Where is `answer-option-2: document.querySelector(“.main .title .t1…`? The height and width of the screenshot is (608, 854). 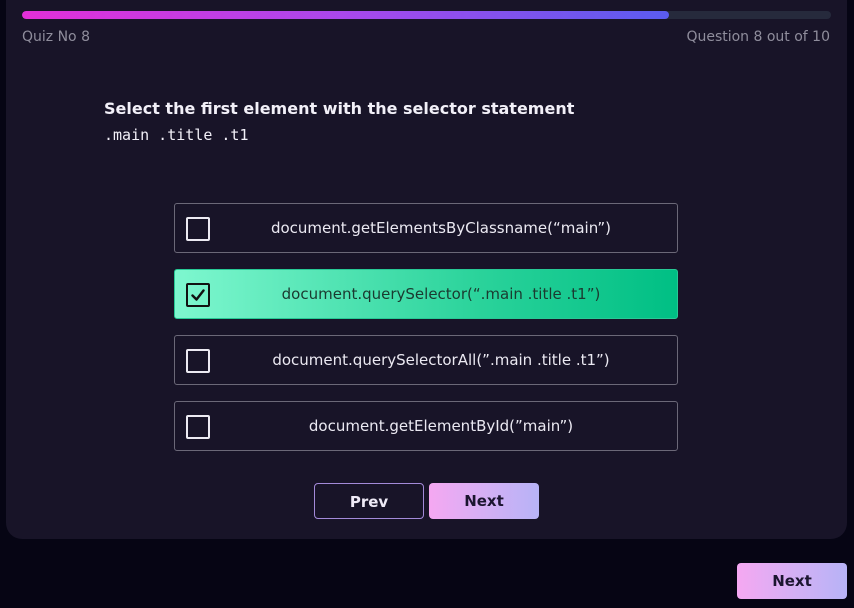 answer-option-2: document.querySelector(“.main .title .t1… is located at coordinates (426, 294).